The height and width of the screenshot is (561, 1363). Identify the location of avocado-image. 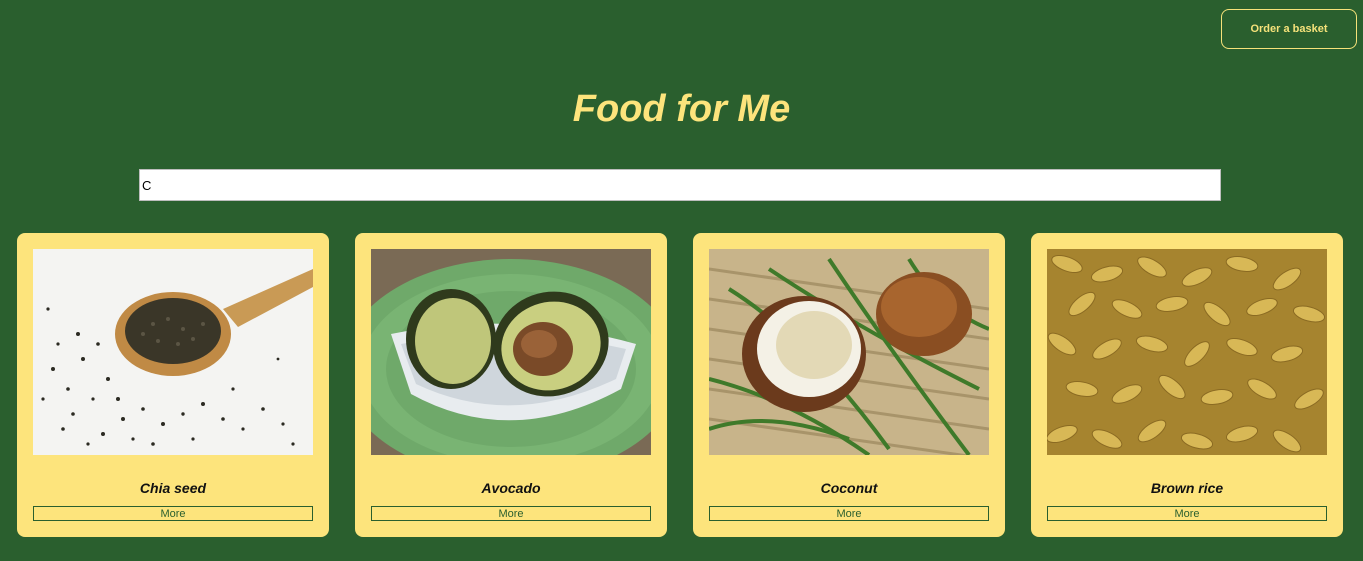
(511, 352).